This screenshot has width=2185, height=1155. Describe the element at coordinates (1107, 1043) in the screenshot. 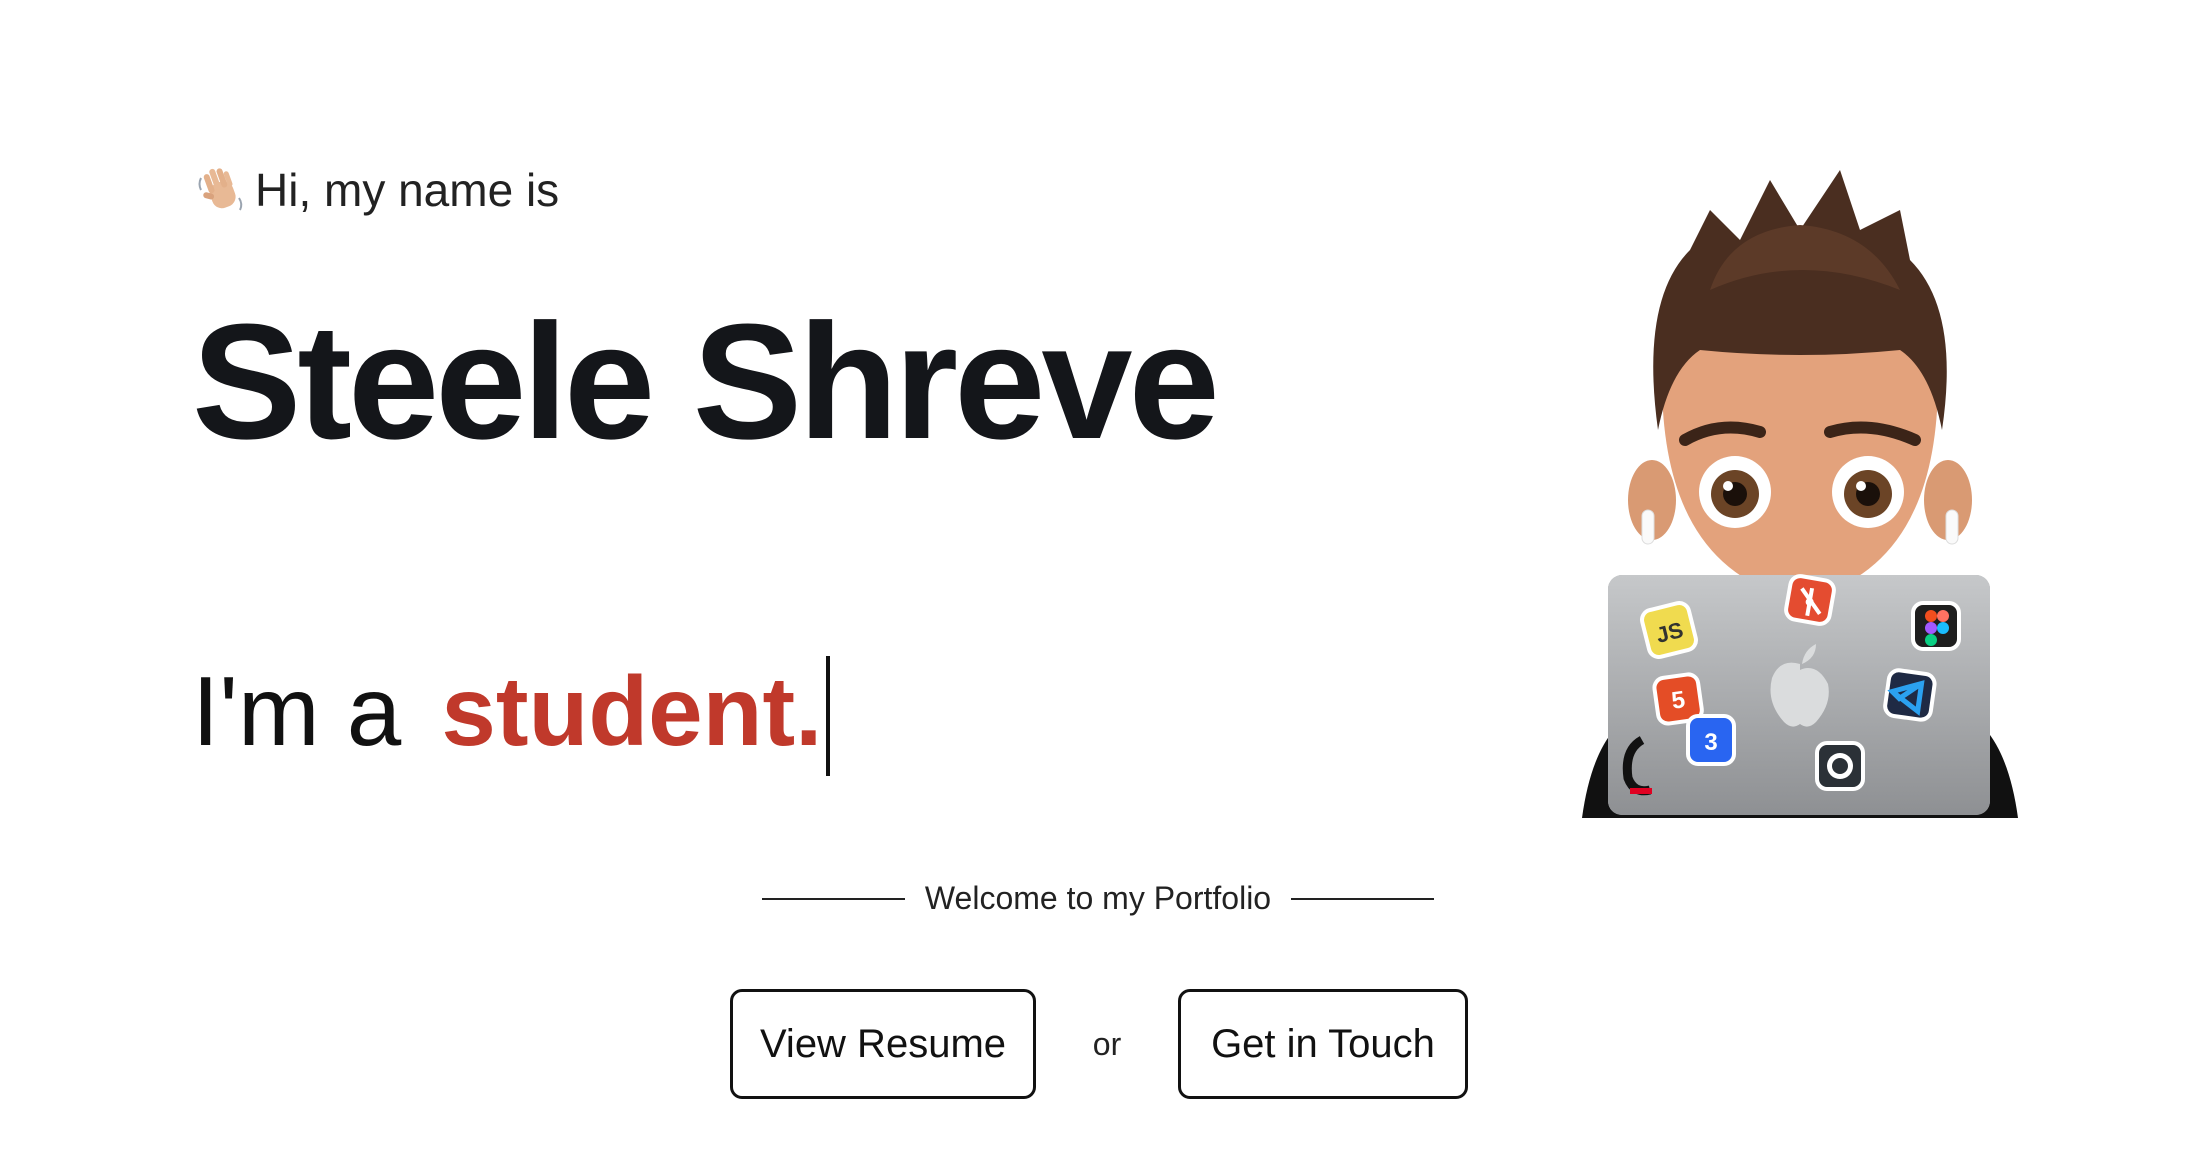

I see `or-separator: or` at that location.